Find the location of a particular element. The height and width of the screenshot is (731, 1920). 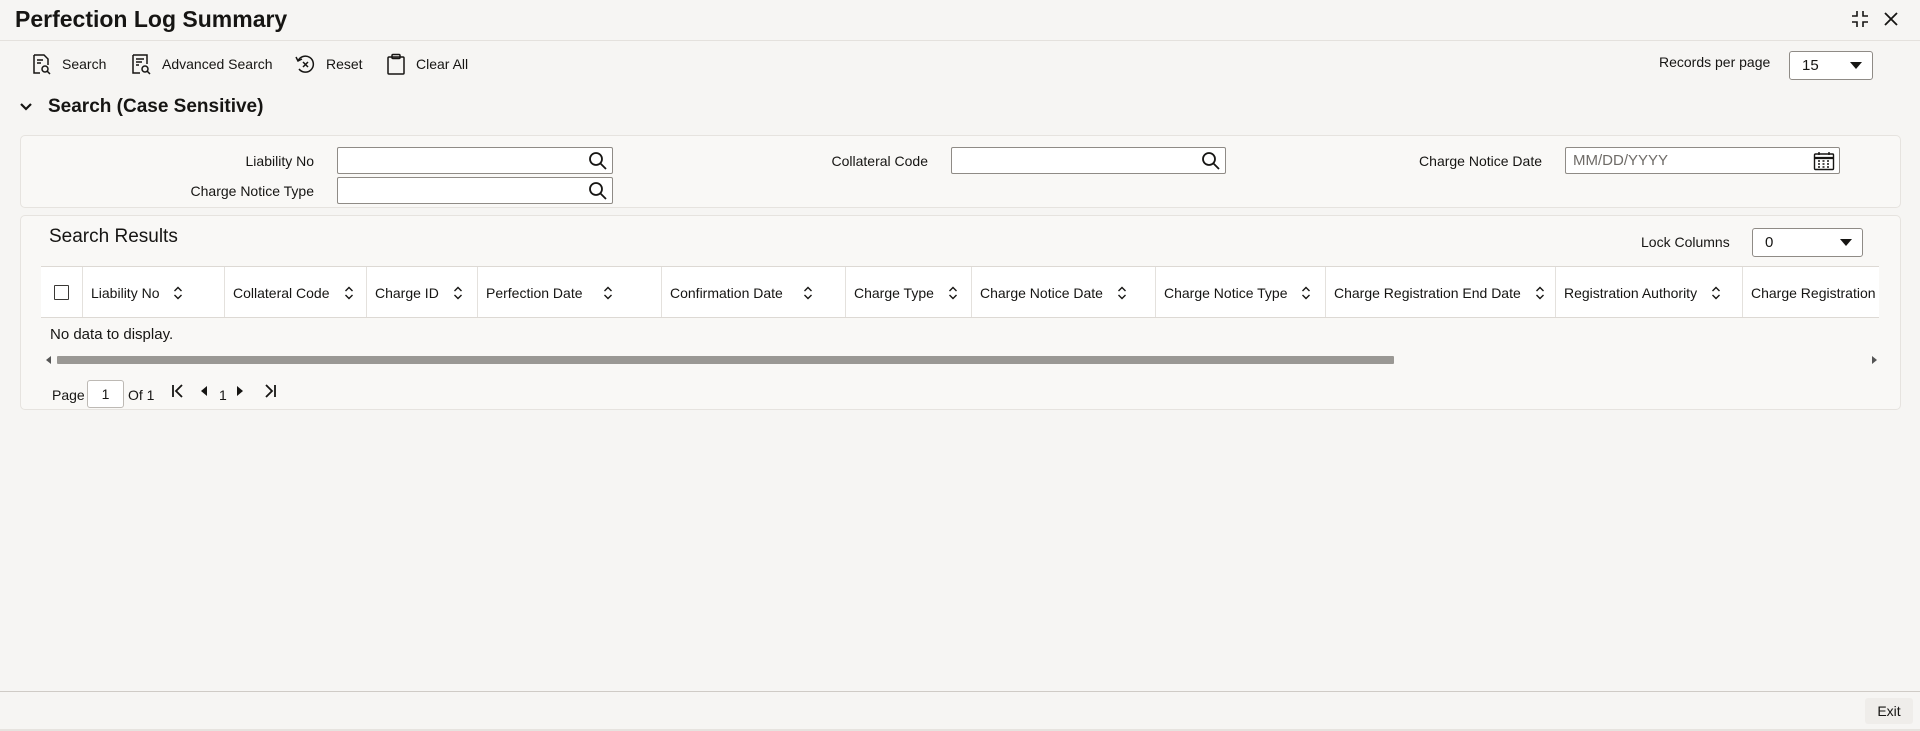

column-header-label: Perfection Date is located at coordinates (534, 292).